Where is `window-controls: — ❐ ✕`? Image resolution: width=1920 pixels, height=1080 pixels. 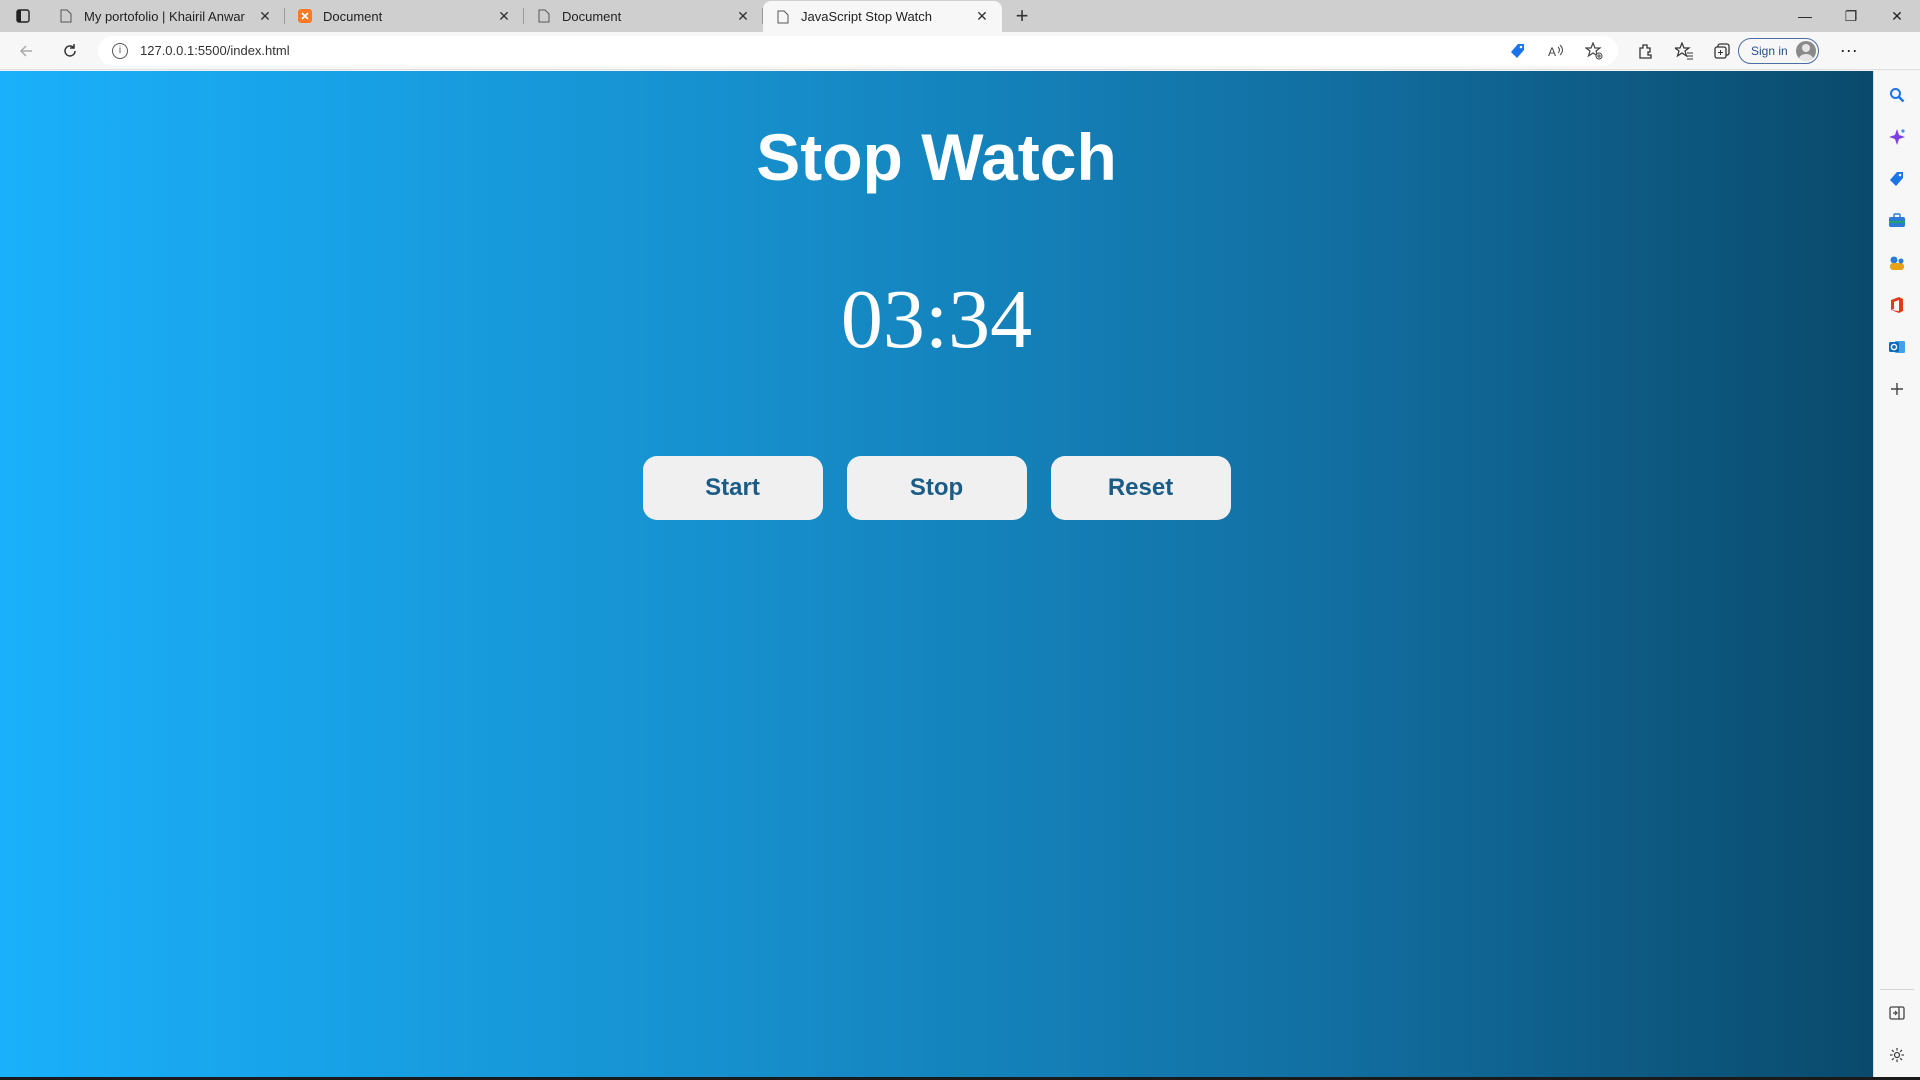 window-controls: — ❐ ✕ is located at coordinates (1851, 16).